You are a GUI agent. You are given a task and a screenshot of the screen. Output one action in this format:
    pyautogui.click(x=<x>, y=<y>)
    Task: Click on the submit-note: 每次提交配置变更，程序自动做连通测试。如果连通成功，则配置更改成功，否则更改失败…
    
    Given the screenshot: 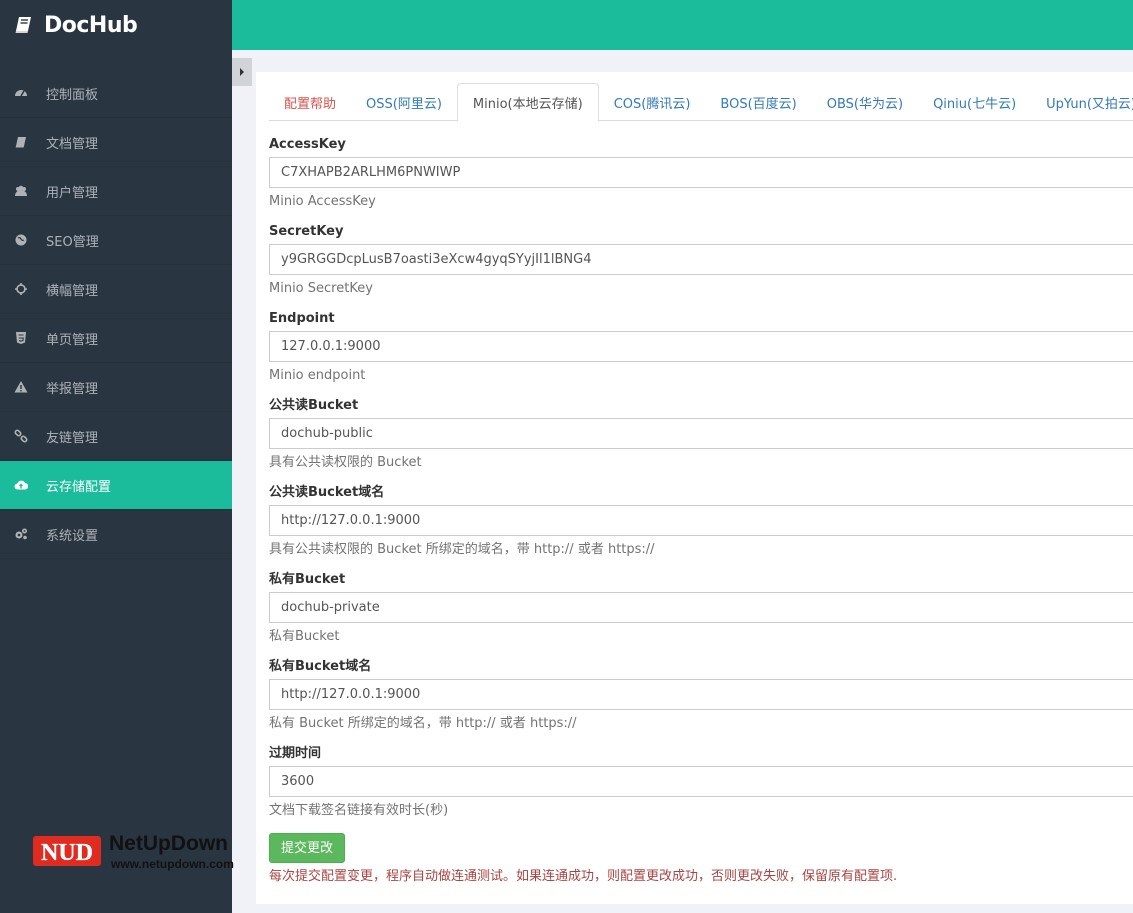 What is the action you would take?
    pyautogui.click(x=583, y=876)
    